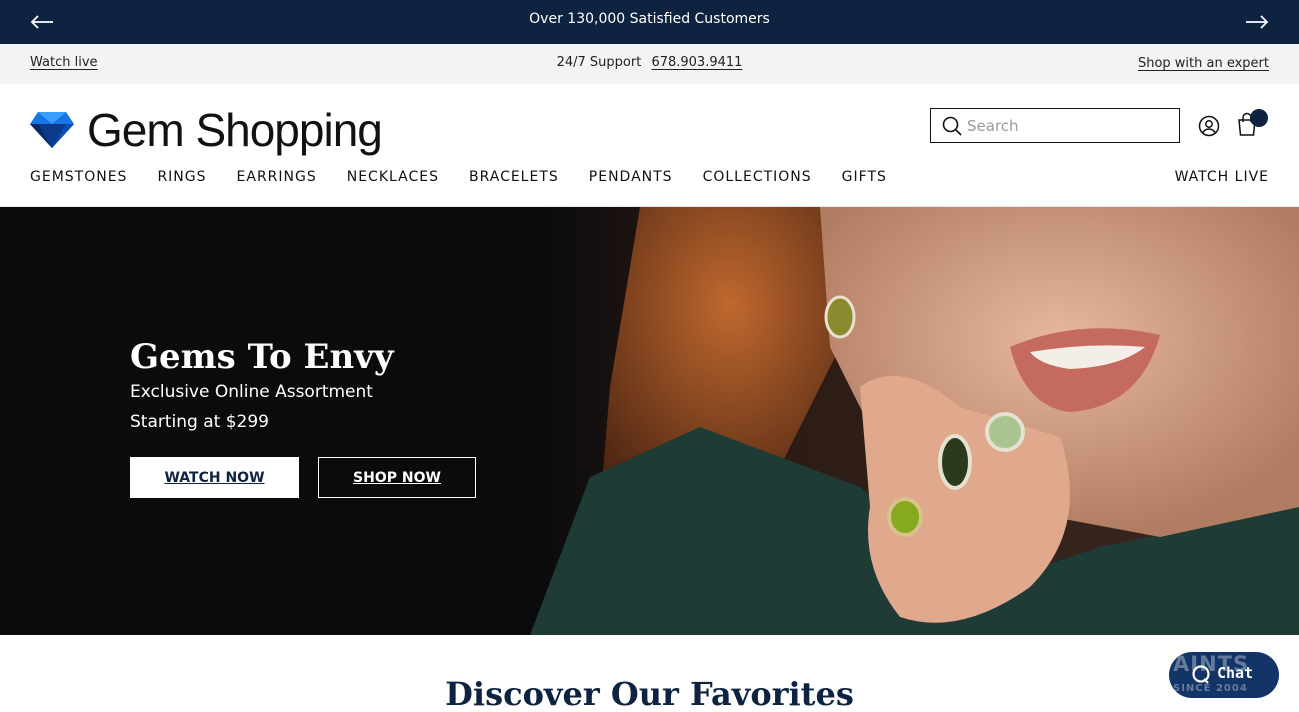 This screenshot has width=1299, height=712. I want to click on nav-rings: RINGS, so click(181, 177).